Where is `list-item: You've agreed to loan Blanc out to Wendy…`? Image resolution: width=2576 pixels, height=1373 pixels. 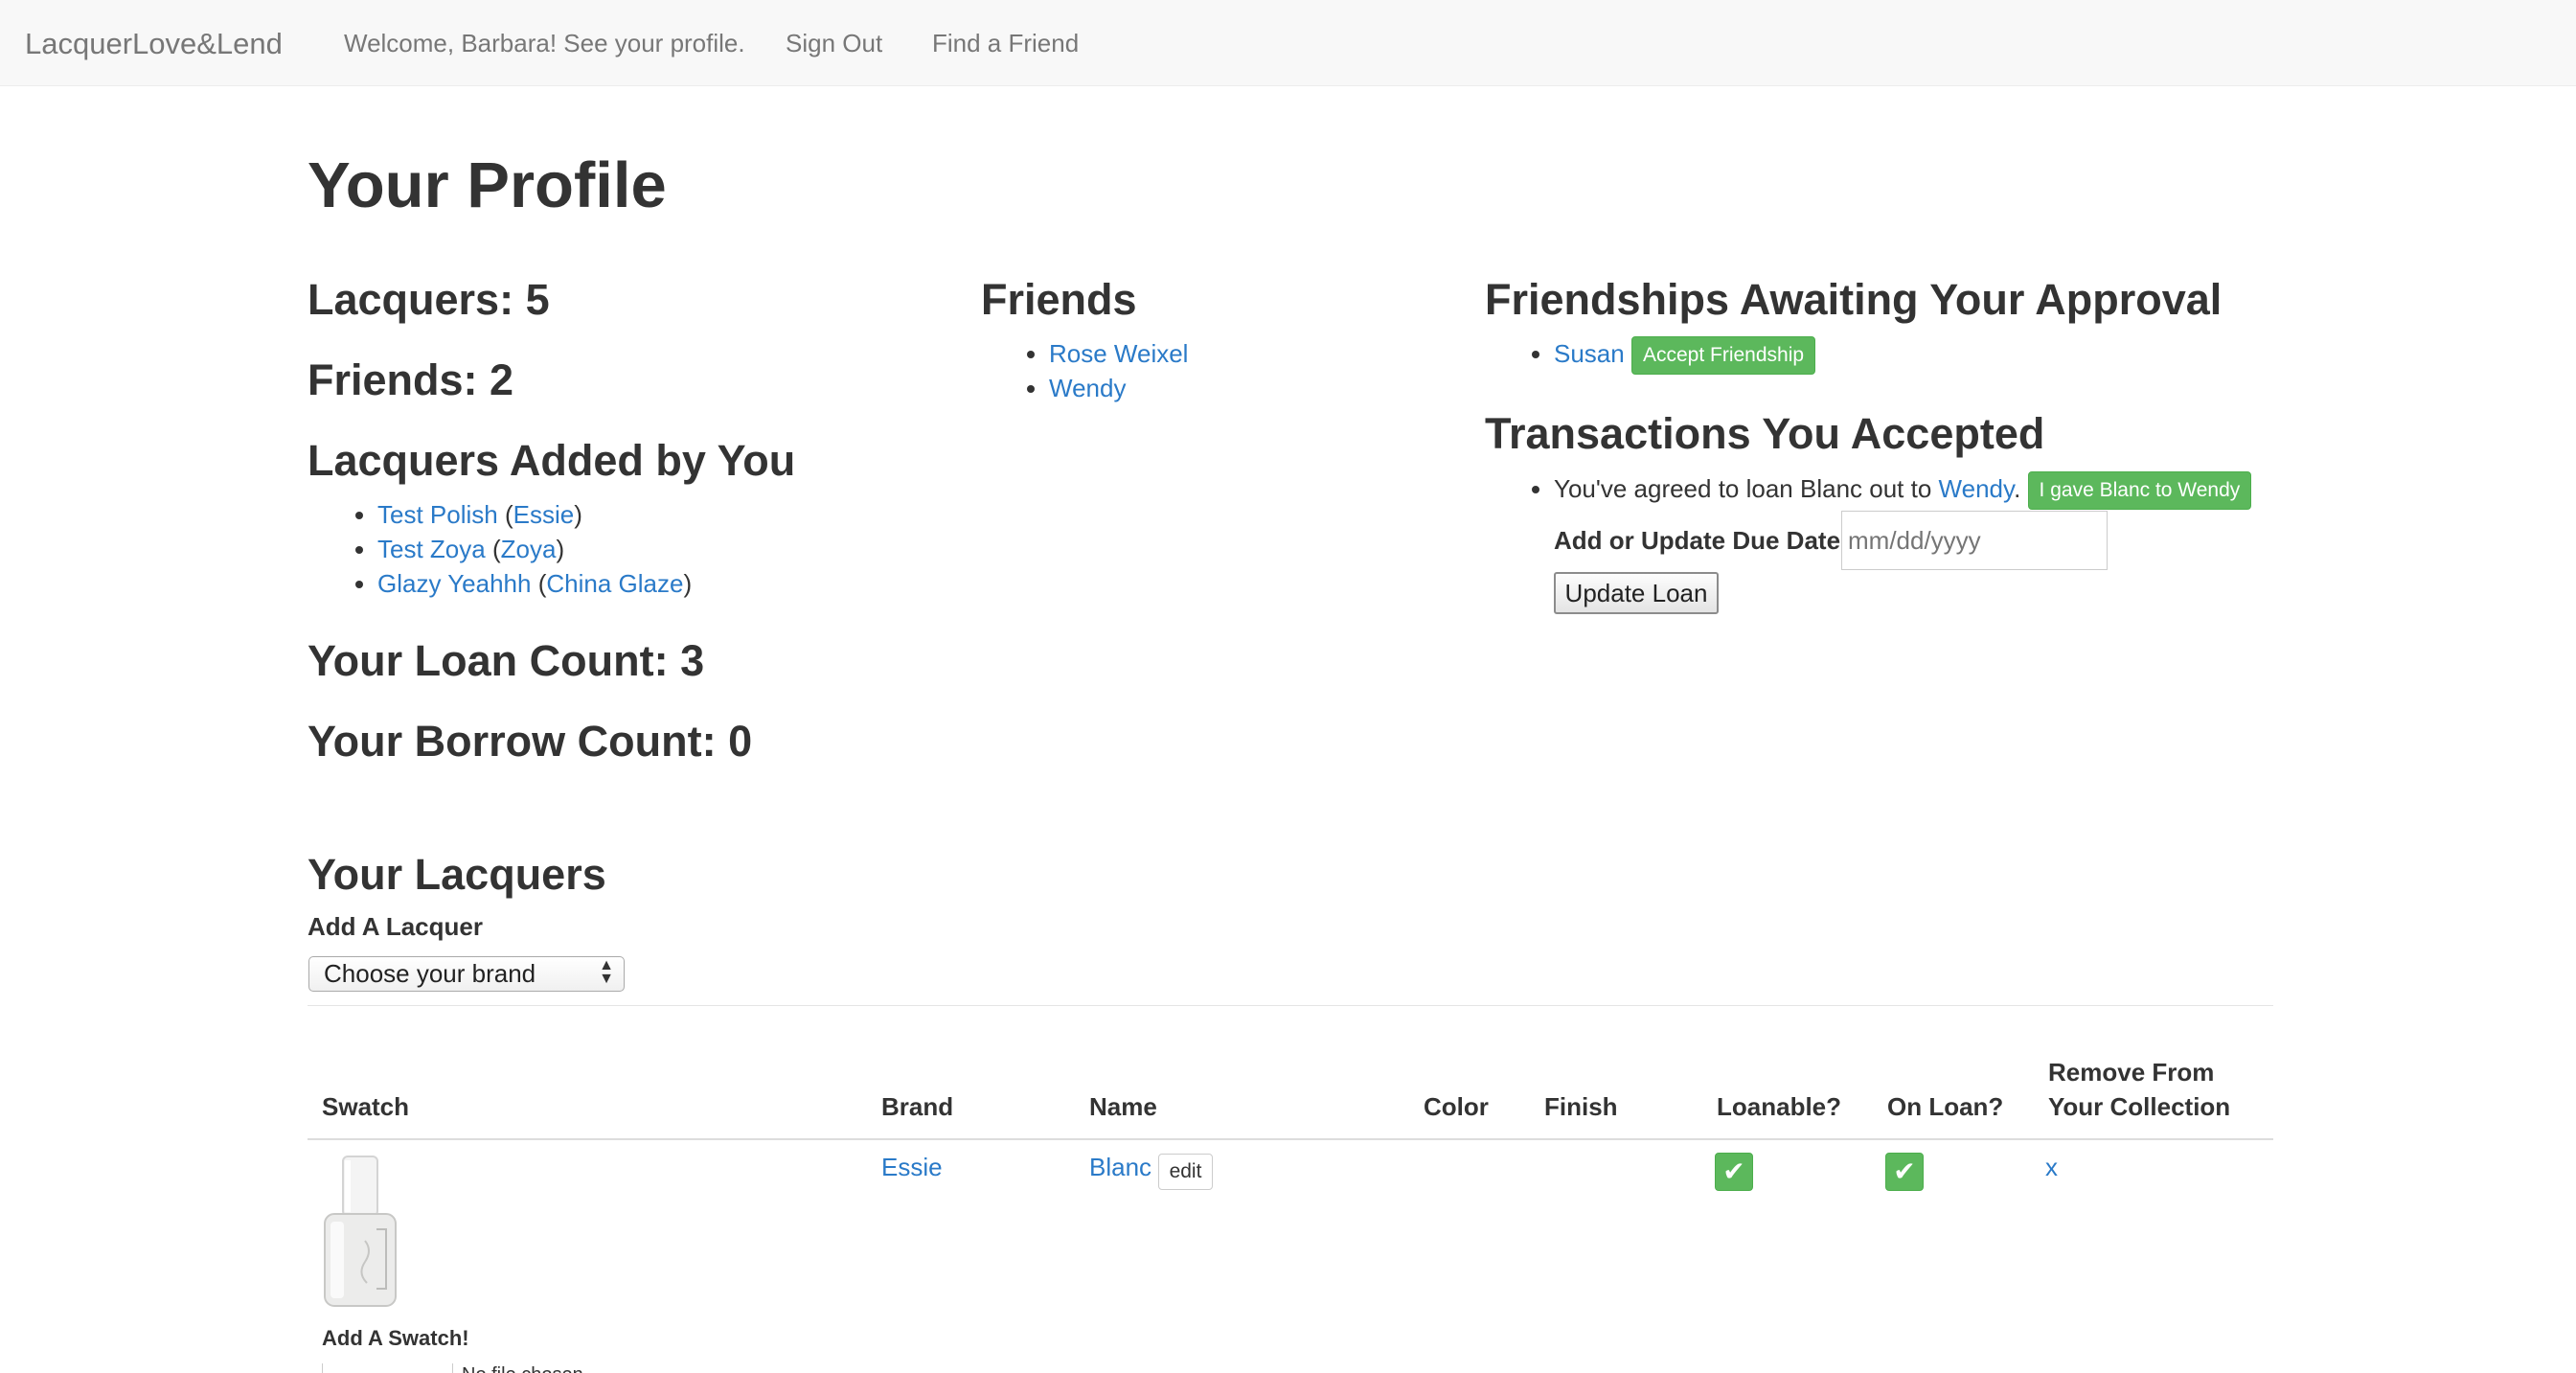 list-item: You've agreed to loan Blanc out to Wendy… is located at coordinates (1903, 491).